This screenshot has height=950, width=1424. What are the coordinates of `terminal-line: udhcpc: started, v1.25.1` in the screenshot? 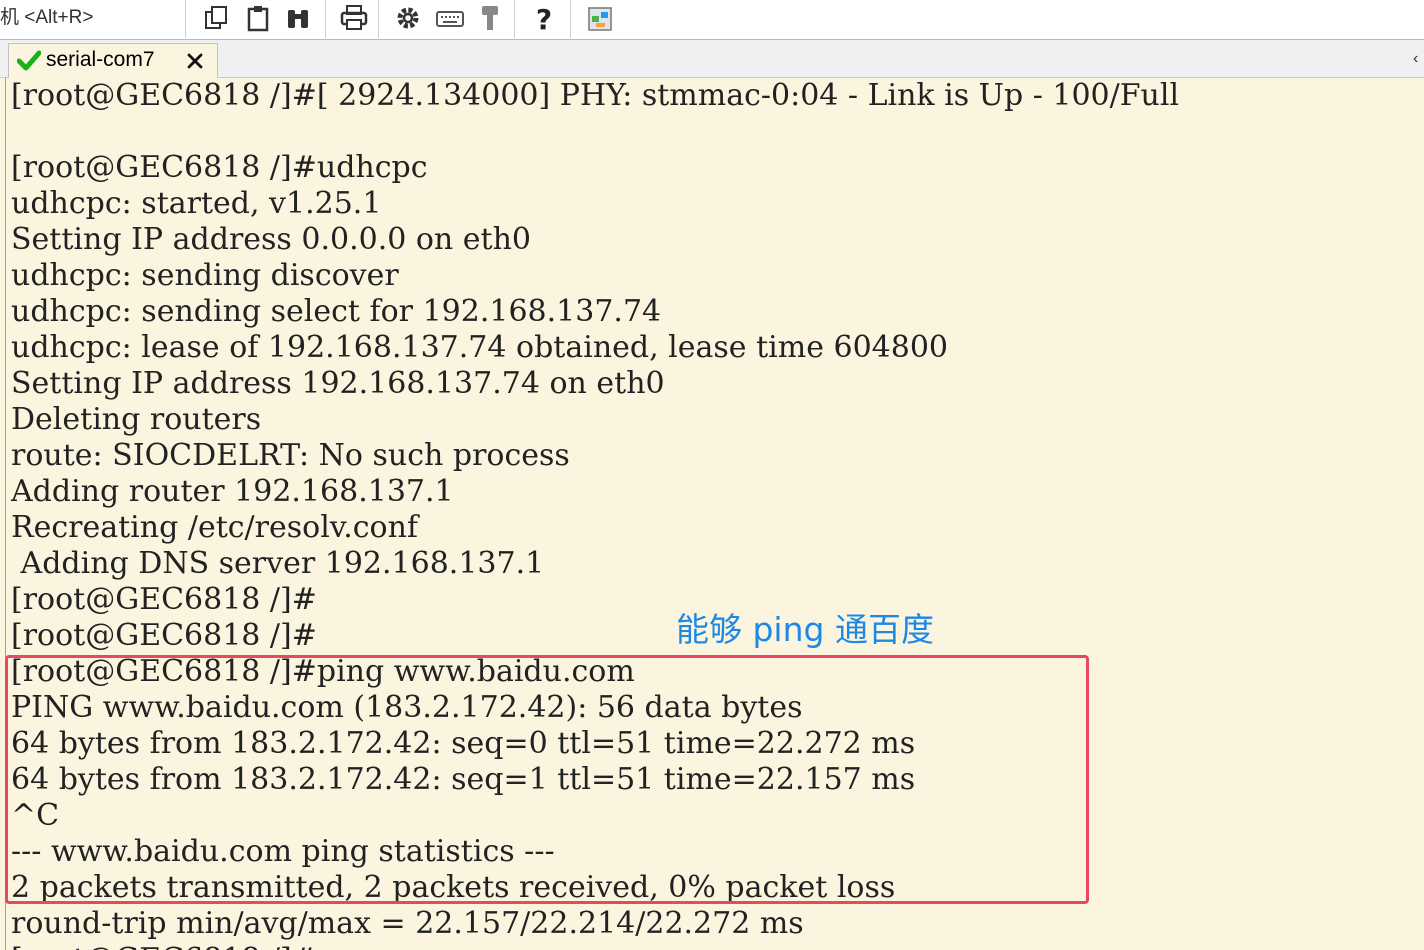 It's located at (196, 203).